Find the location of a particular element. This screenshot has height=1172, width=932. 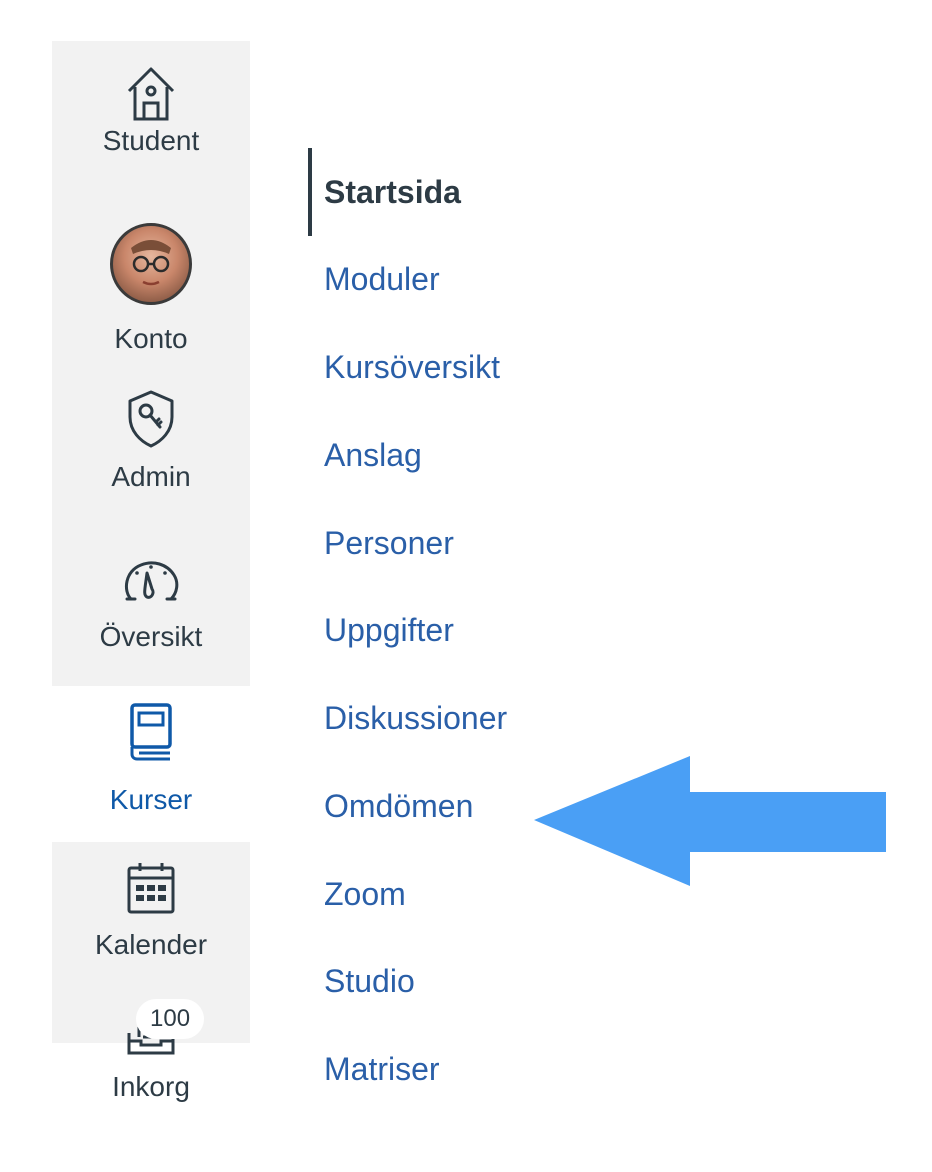

dashboard-icon is located at coordinates (151, 581).